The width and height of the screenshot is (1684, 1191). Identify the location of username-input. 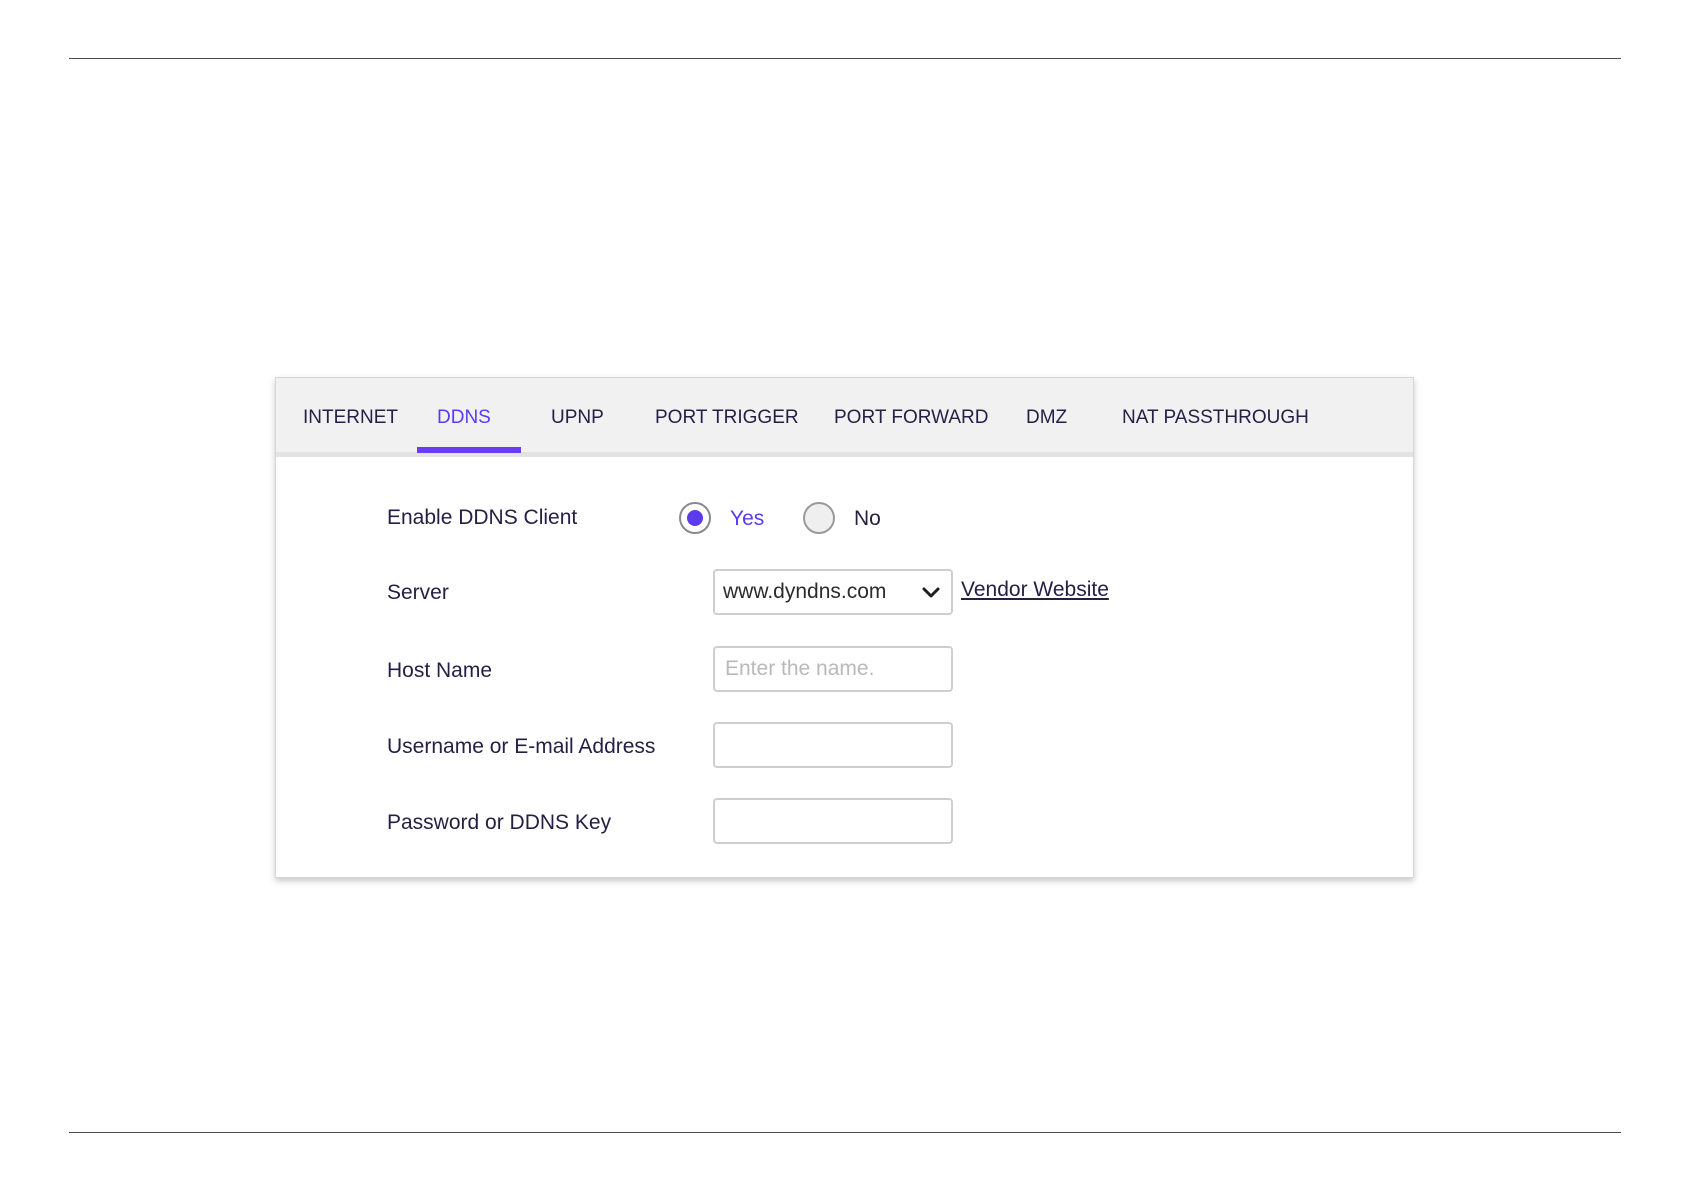
(833, 745).